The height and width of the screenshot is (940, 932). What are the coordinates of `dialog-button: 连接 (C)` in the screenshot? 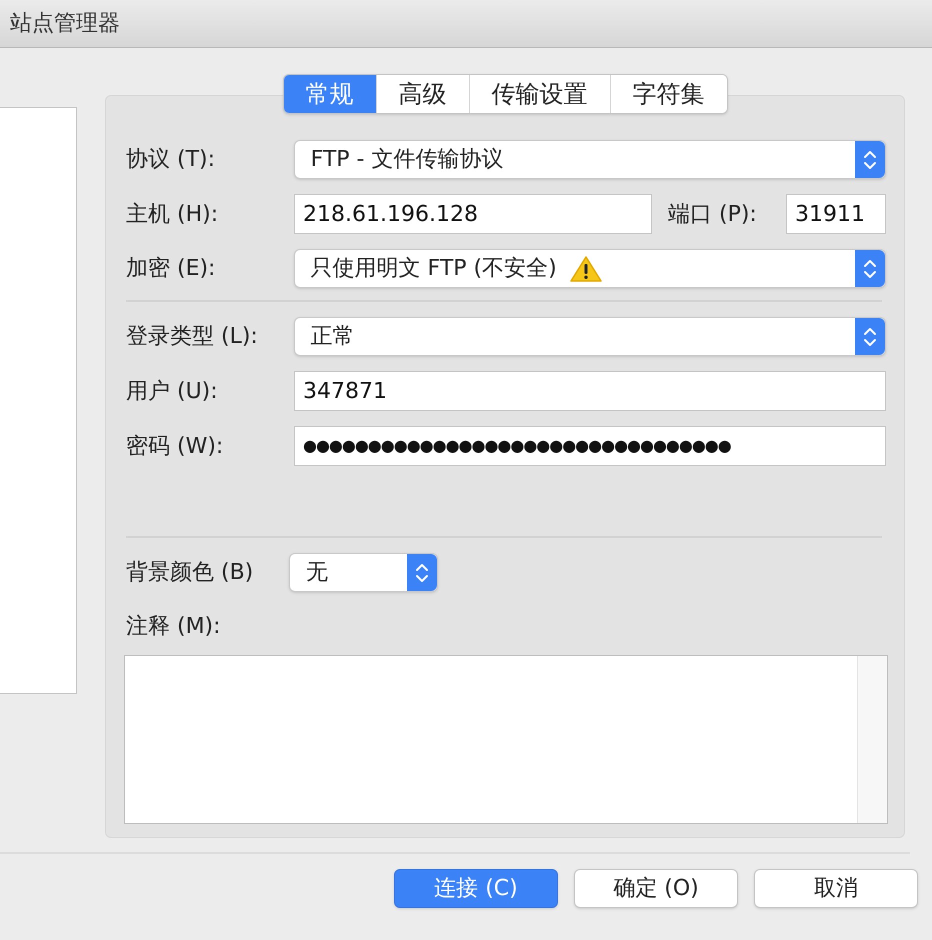 It's located at (476, 888).